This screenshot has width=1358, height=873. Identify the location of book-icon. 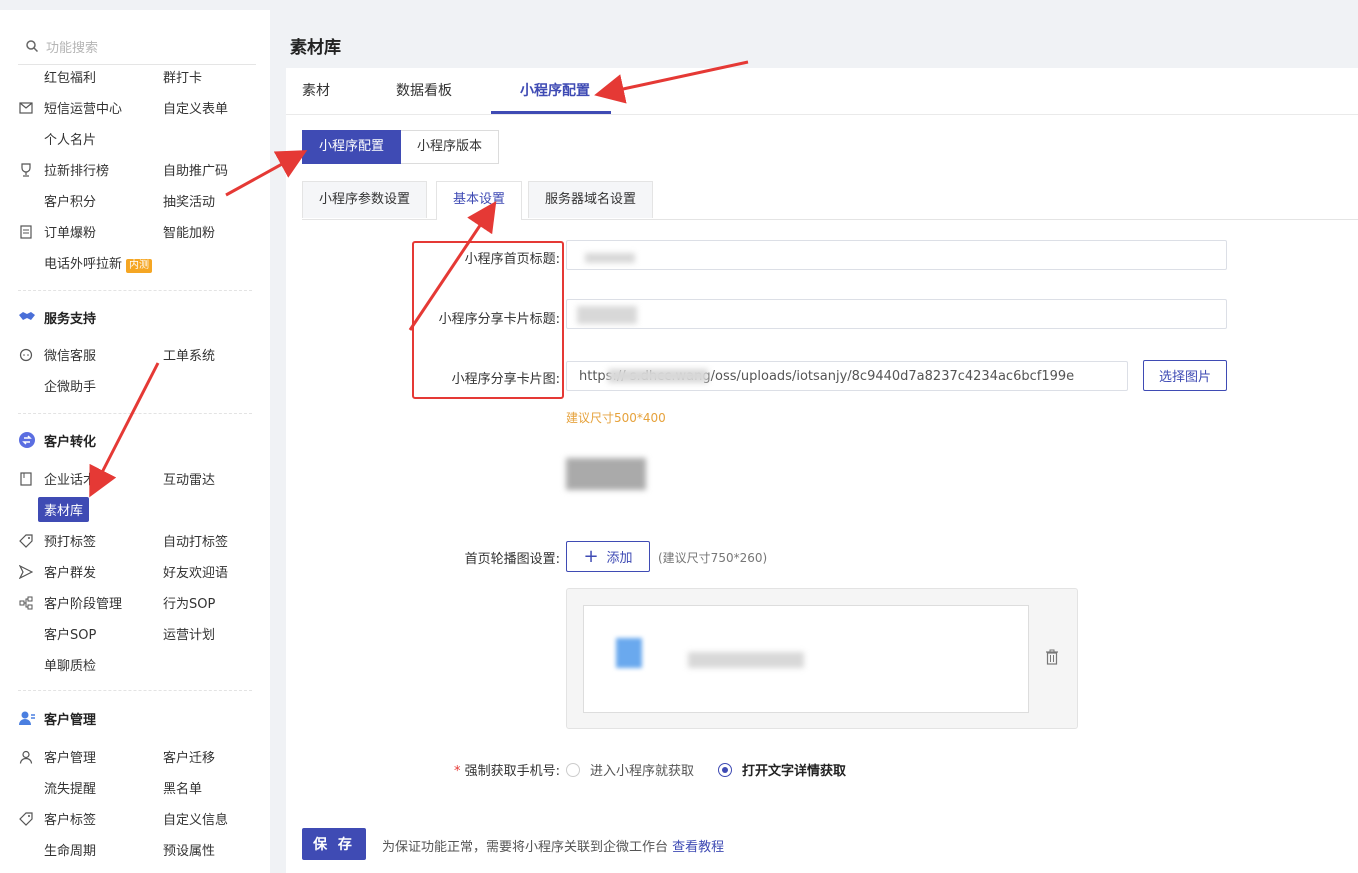
(26, 479).